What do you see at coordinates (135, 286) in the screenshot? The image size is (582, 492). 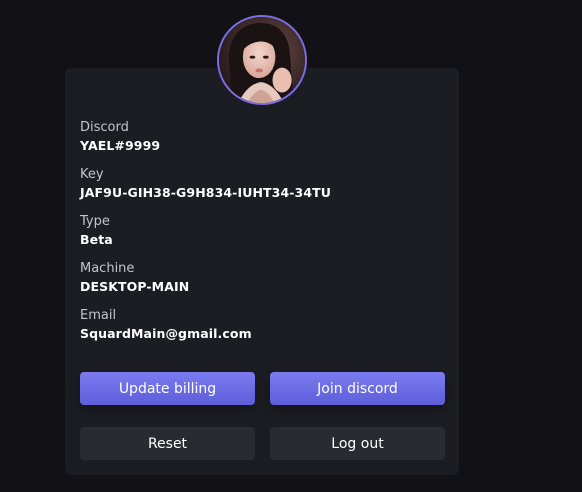 I see `field-value: DESKTOP-MAIN` at bounding box center [135, 286].